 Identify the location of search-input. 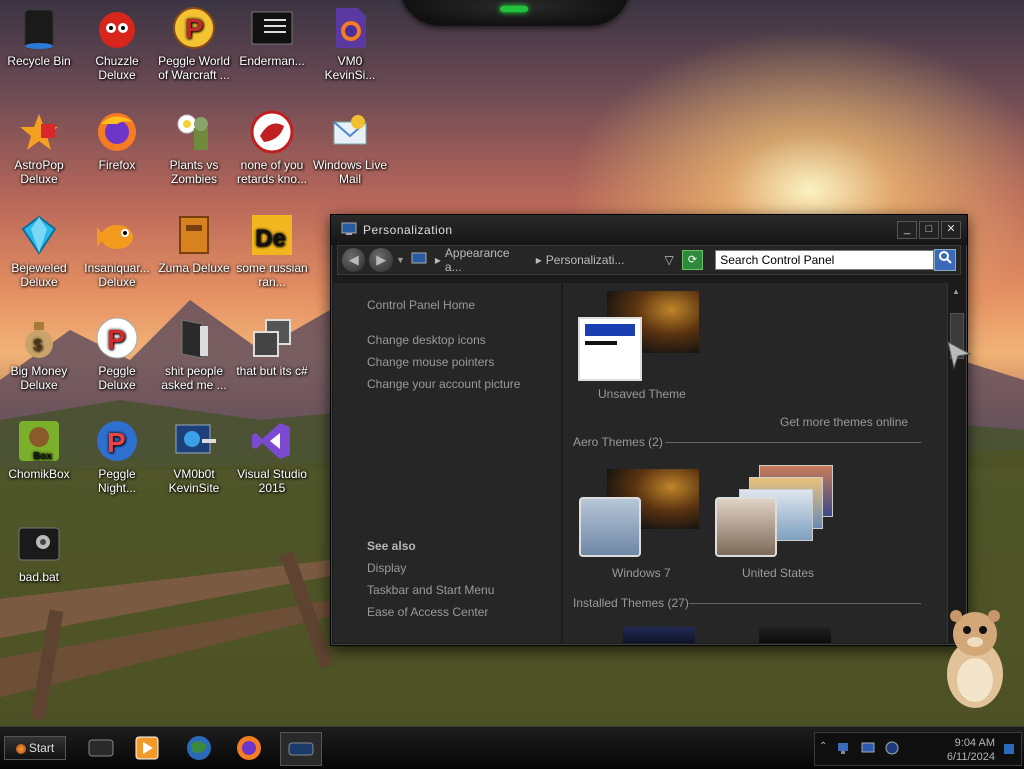
(825, 260).